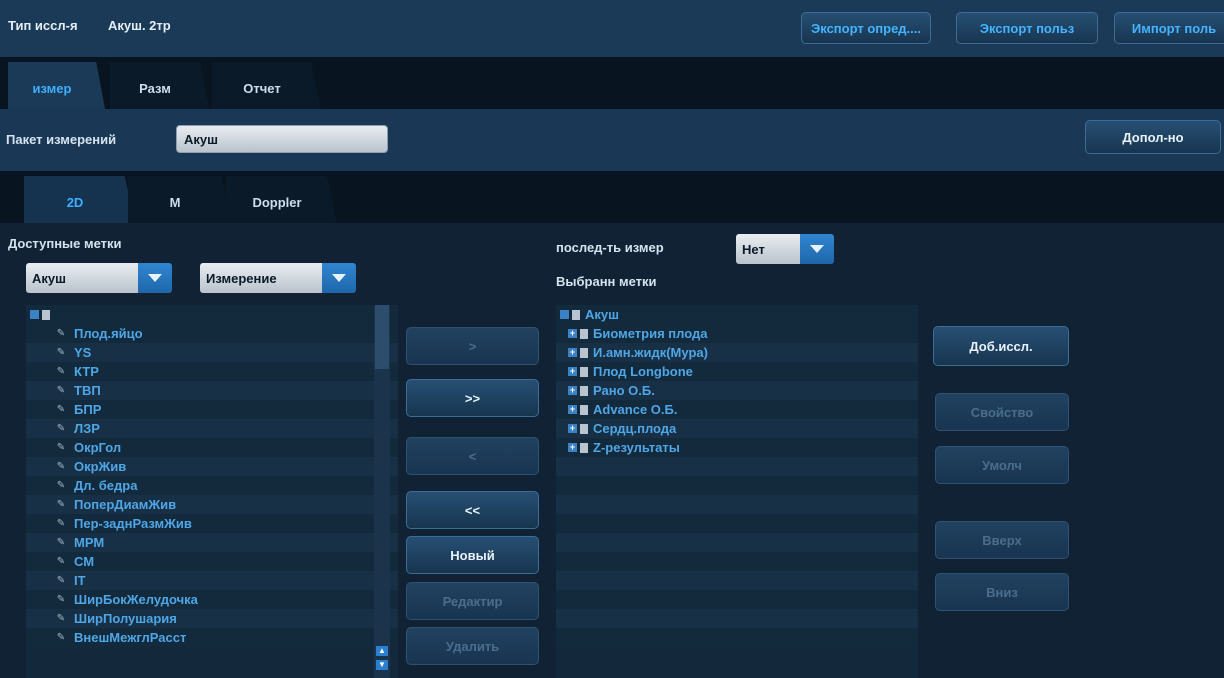 The height and width of the screenshot is (678, 1224). Describe the element at coordinates (212, 314) in the screenshot. I see `tree-root` at that location.